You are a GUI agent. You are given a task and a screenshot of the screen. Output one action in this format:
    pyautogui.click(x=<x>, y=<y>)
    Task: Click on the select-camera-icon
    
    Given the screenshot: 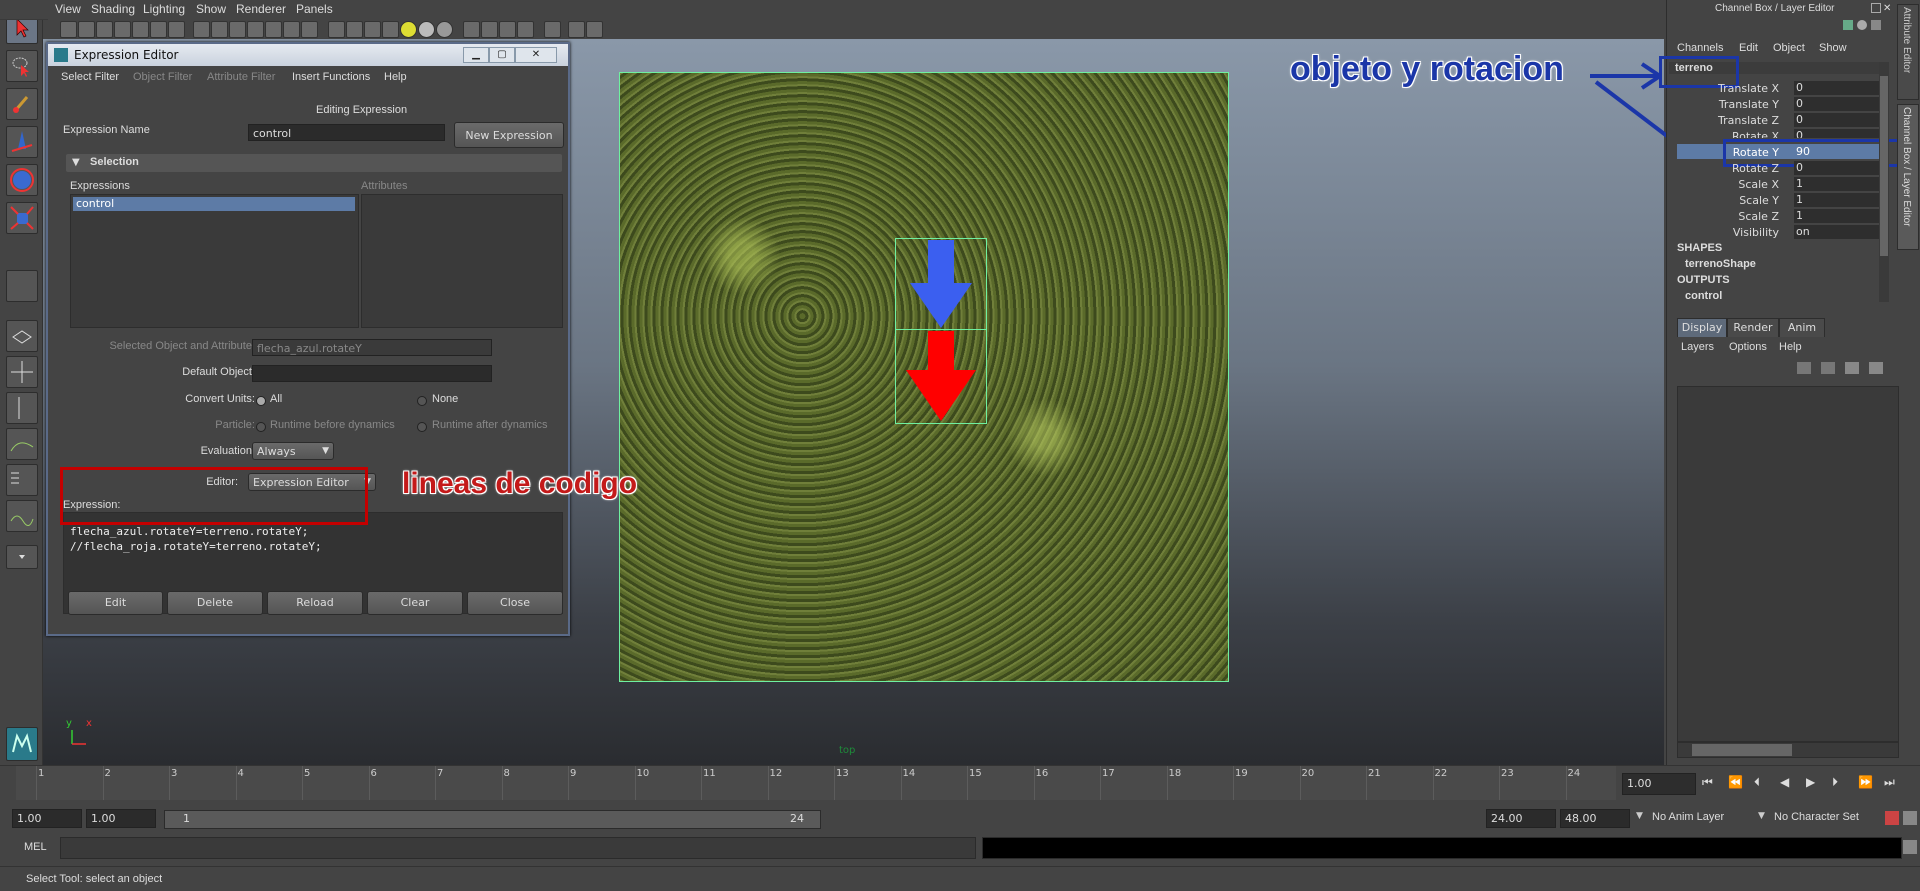 What is the action you would take?
    pyautogui.click(x=68, y=29)
    